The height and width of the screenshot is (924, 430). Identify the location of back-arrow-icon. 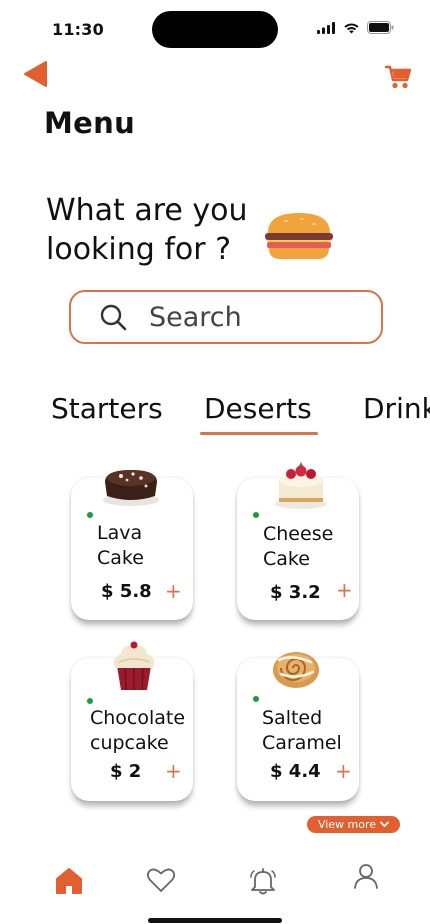
(35, 74).